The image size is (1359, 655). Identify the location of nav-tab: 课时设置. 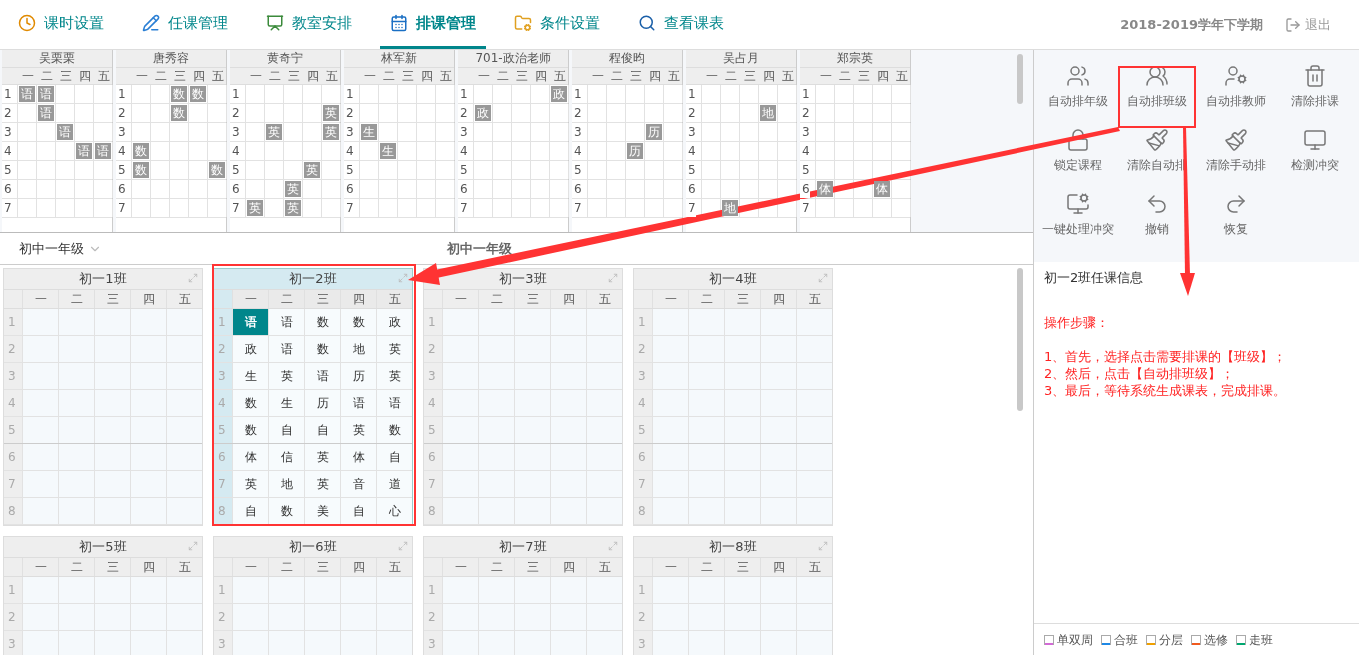
(61, 24).